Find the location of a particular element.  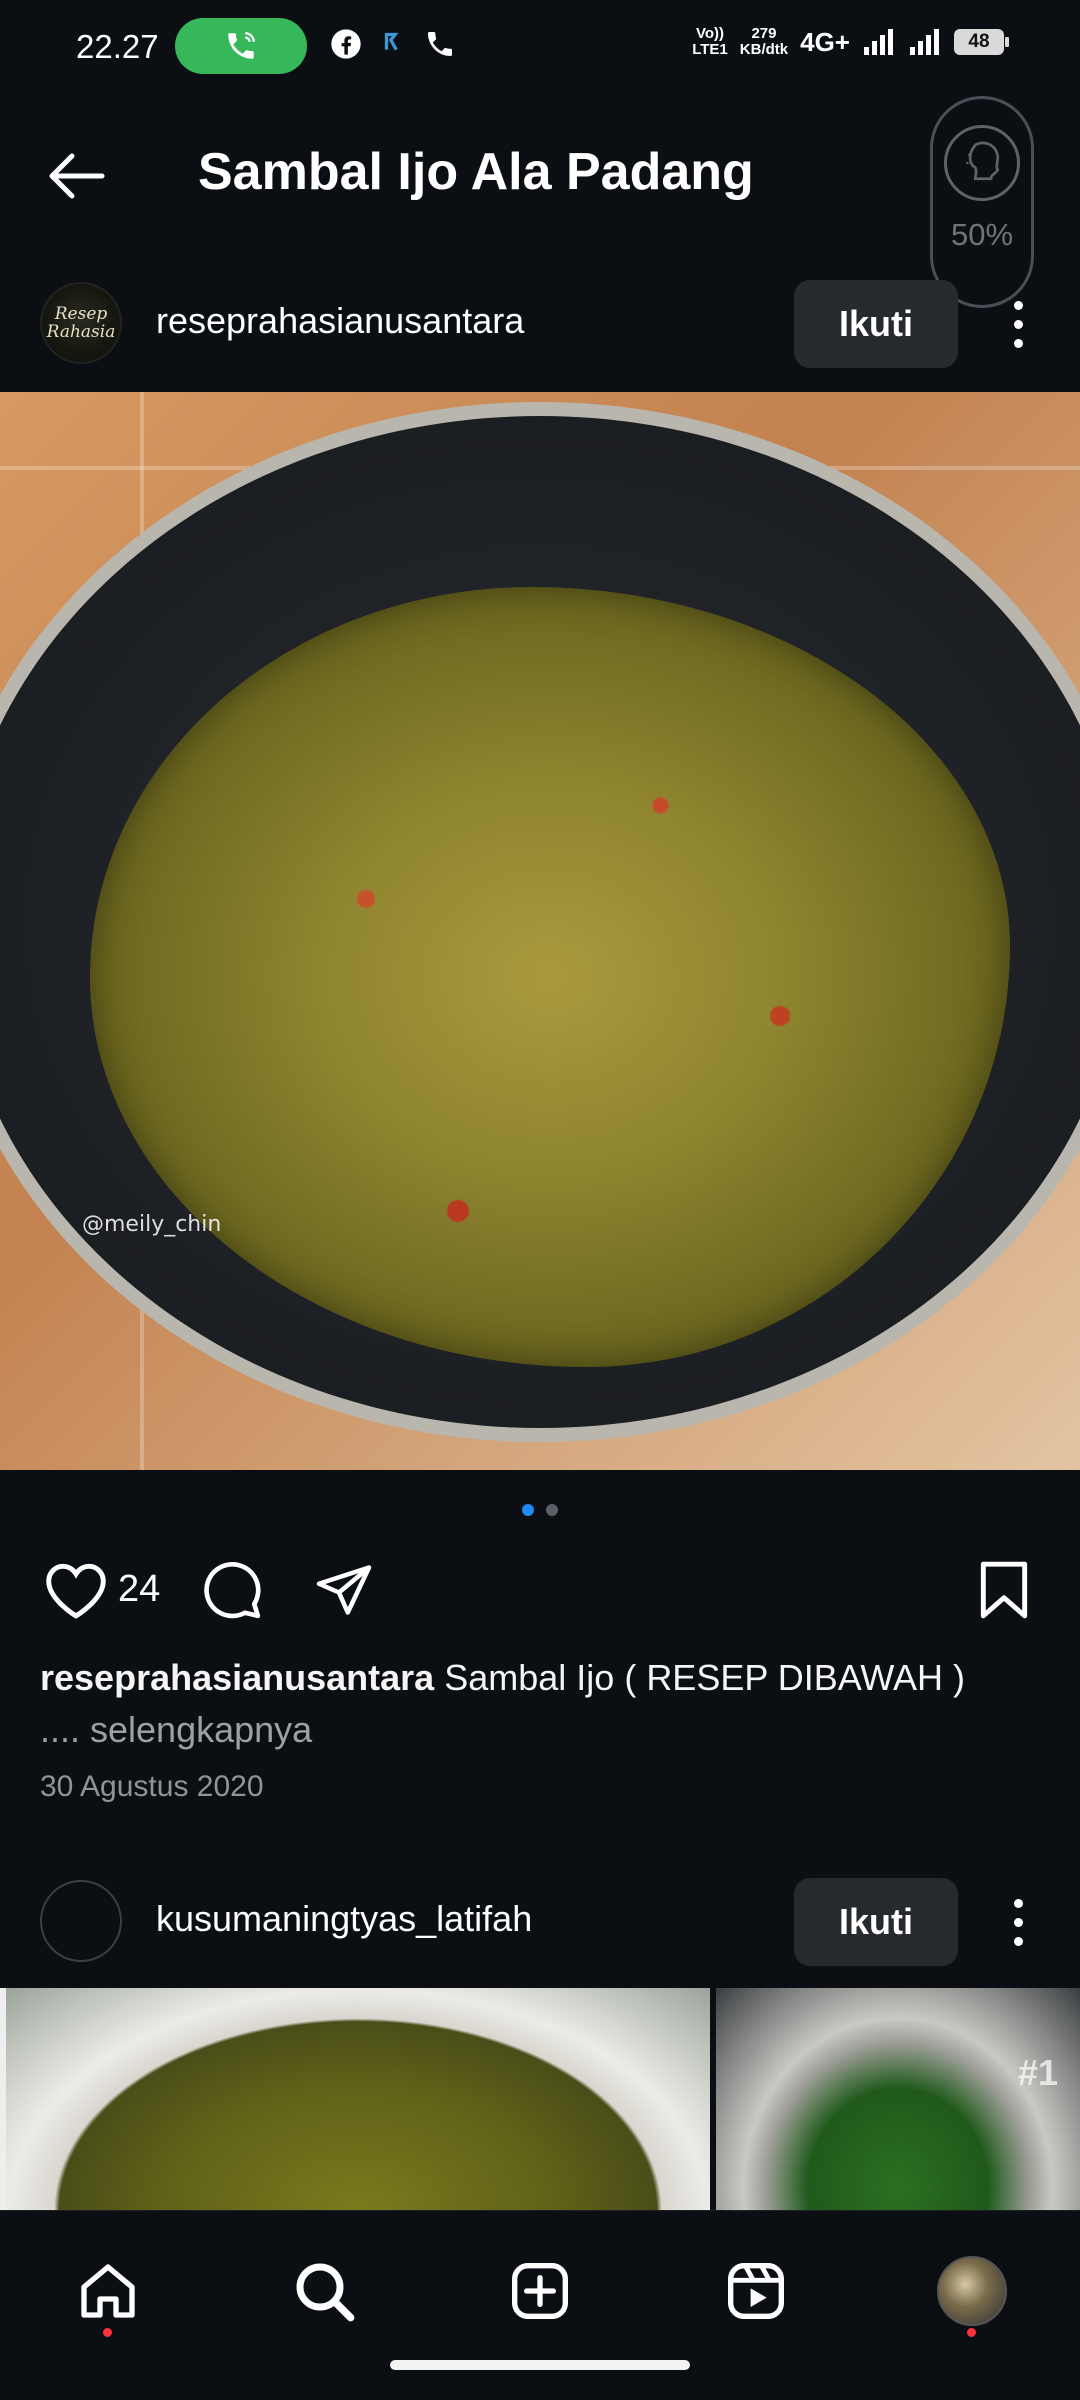

avatar: Resep Rahasia is located at coordinates (81, 323).